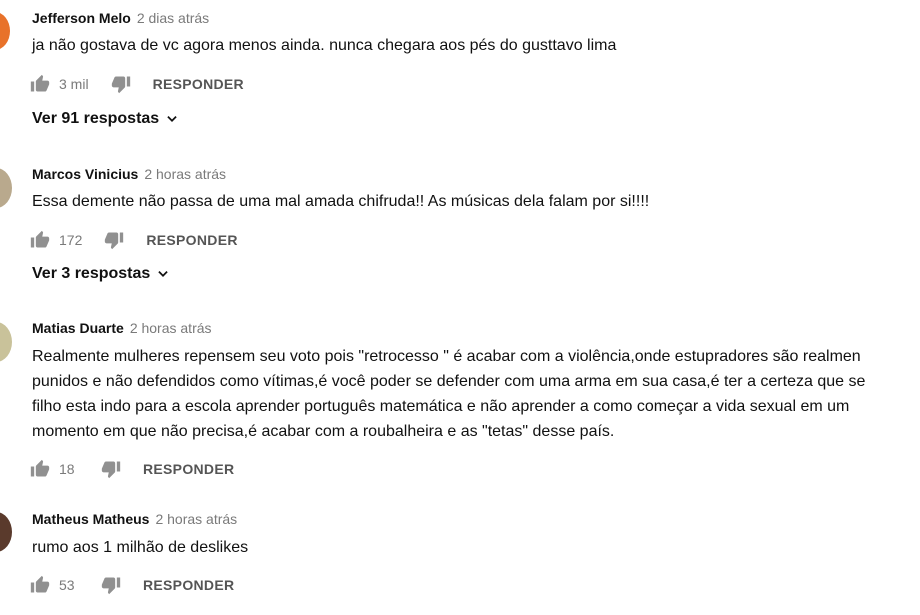  Describe the element at coordinates (132, 469) in the screenshot. I see `comment-actions: 18 RESPONDER` at that location.